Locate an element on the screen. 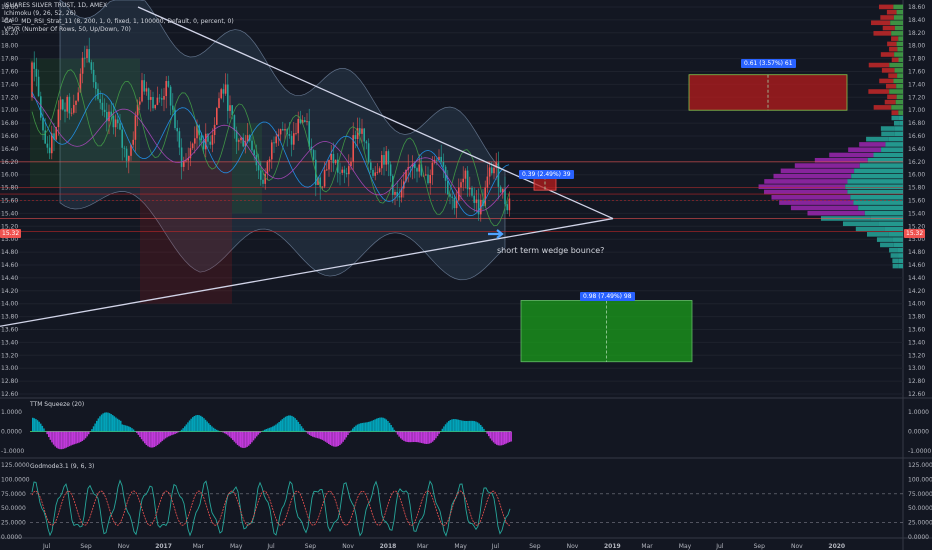  legend-symbol: ISHARES SILVER TRUST, 1D, AMEX is located at coordinates (119, 6).